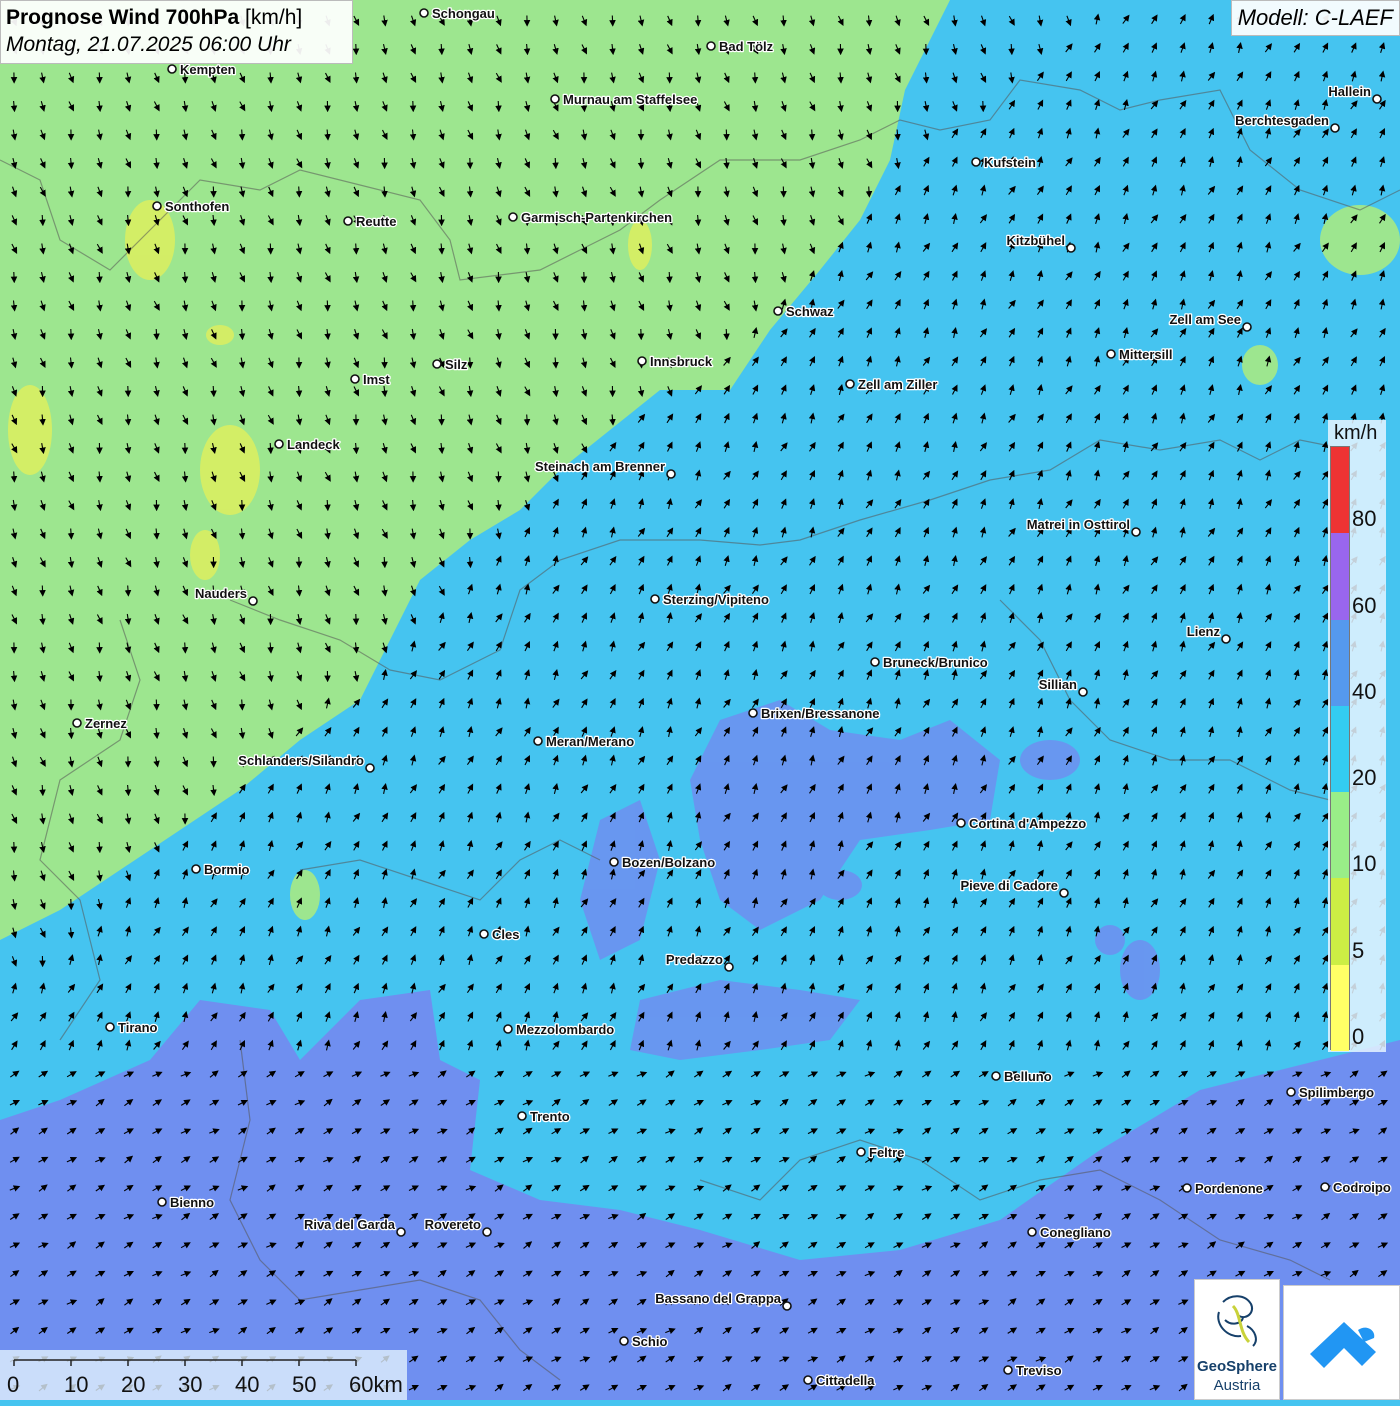  What do you see at coordinates (463, 13) in the screenshot?
I see `city-label: Schongau` at bounding box center [463, 13].